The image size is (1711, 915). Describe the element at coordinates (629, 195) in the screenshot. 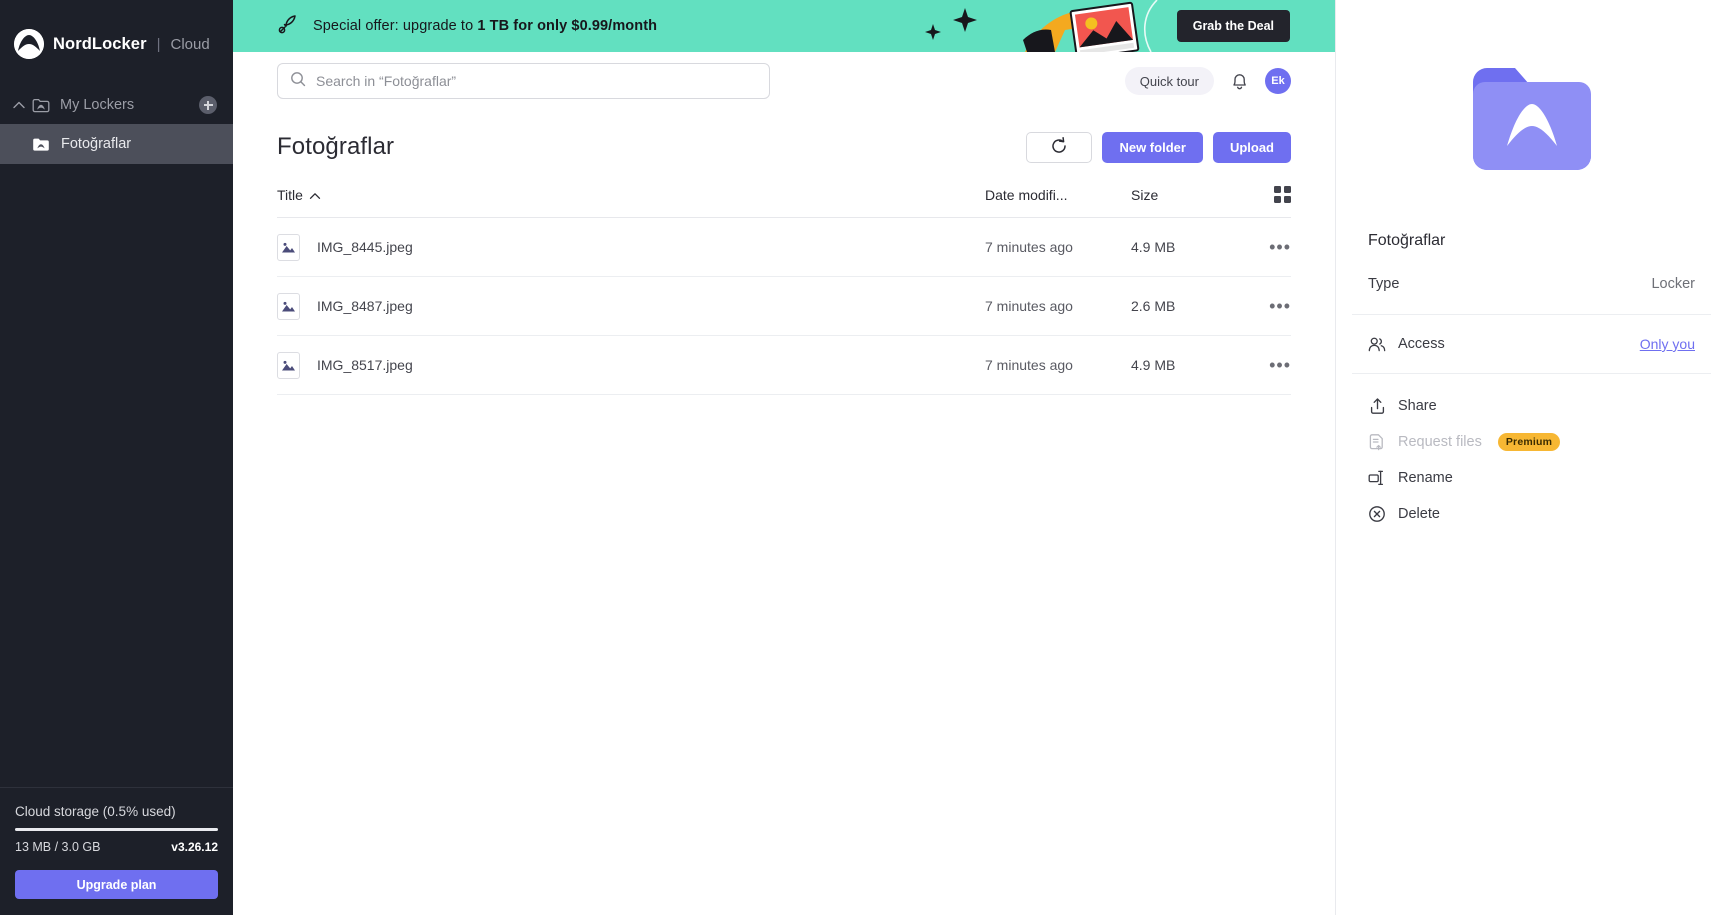

I see `column-header-title: Title` at that location.